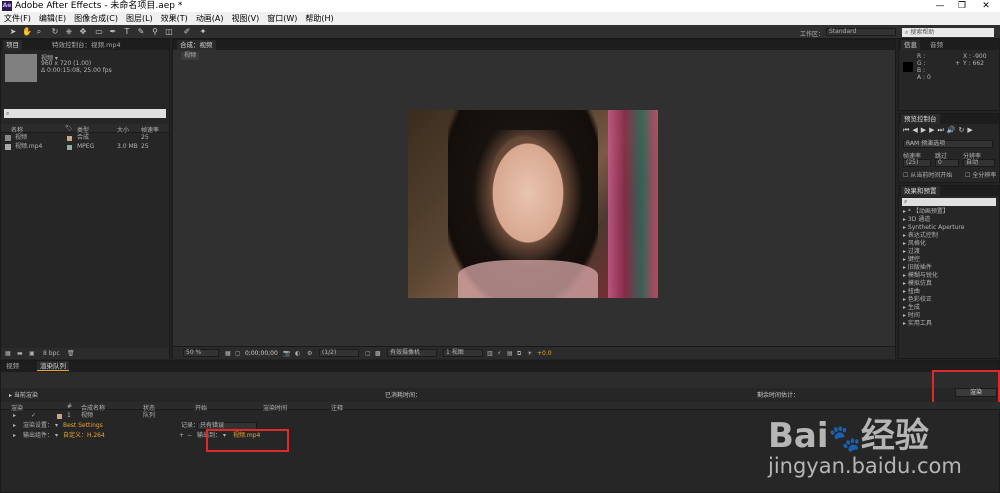 The image size is (1000, 493). Describe the element at coordinates (986, 6) in the screenshot. I see `close-button: ✕` at that location.